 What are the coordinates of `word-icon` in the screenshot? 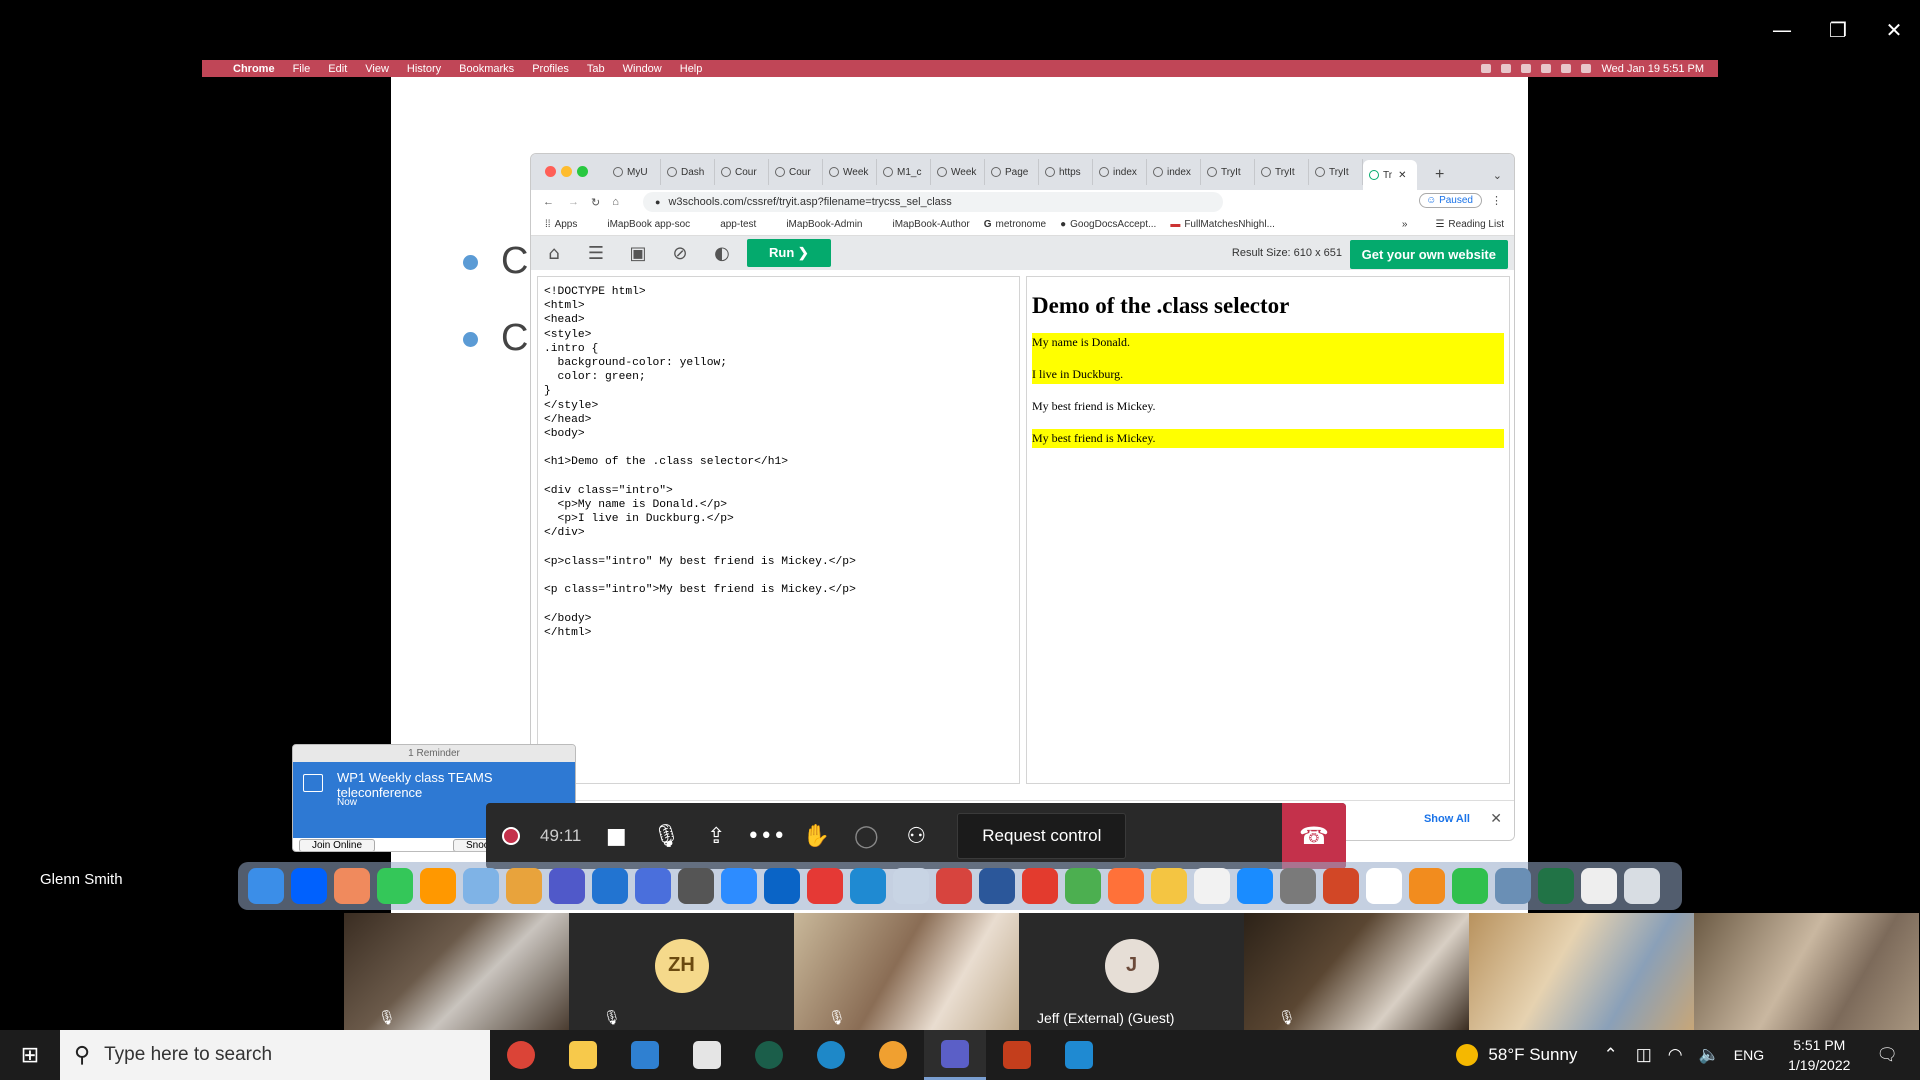 It's located at (997, 886).